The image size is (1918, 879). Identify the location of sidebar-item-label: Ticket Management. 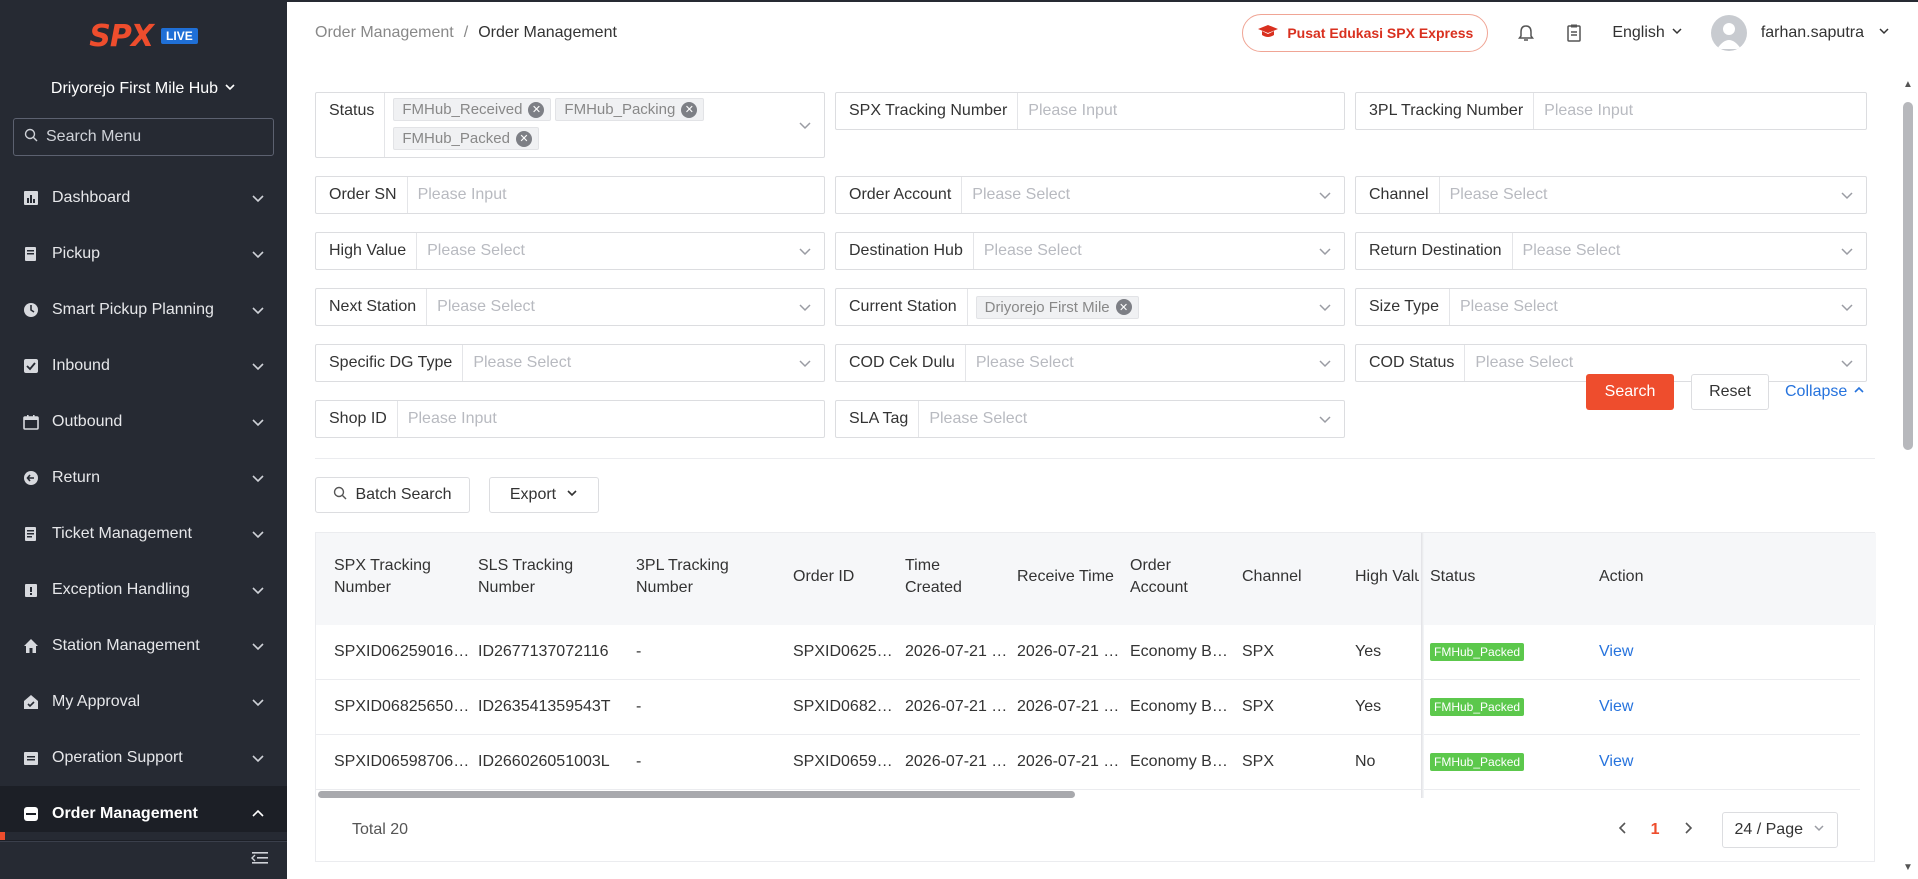
(122, 533).